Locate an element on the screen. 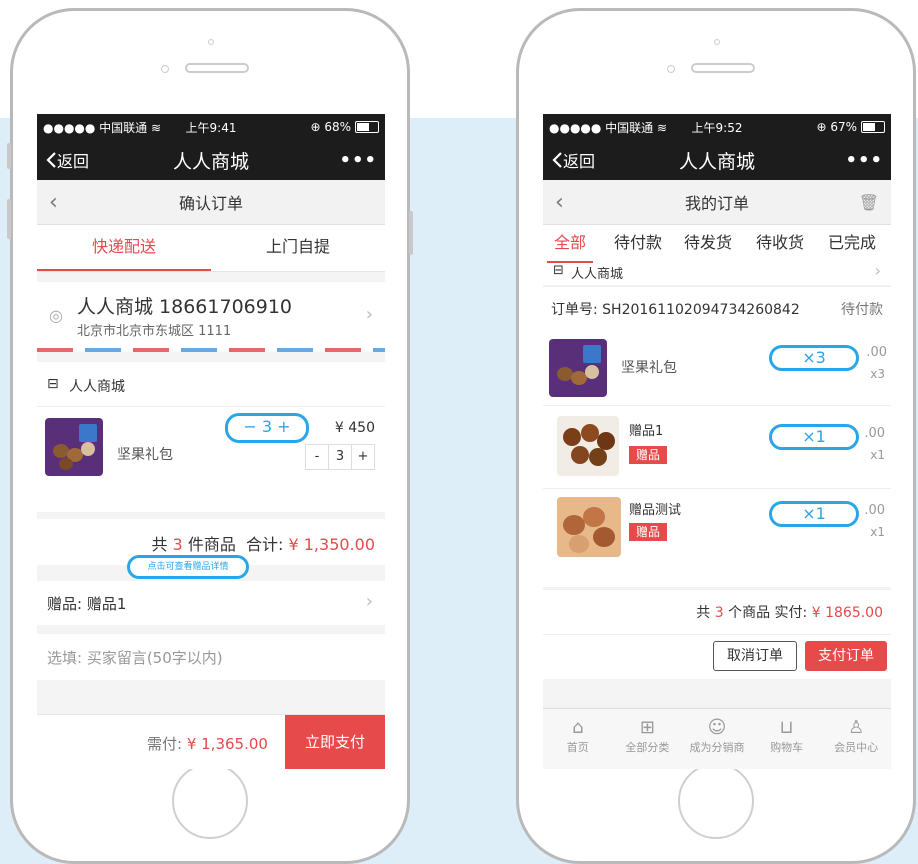 The image size is (918, 864). tab-completed: 已完成 is located at coordinates (852, 243).